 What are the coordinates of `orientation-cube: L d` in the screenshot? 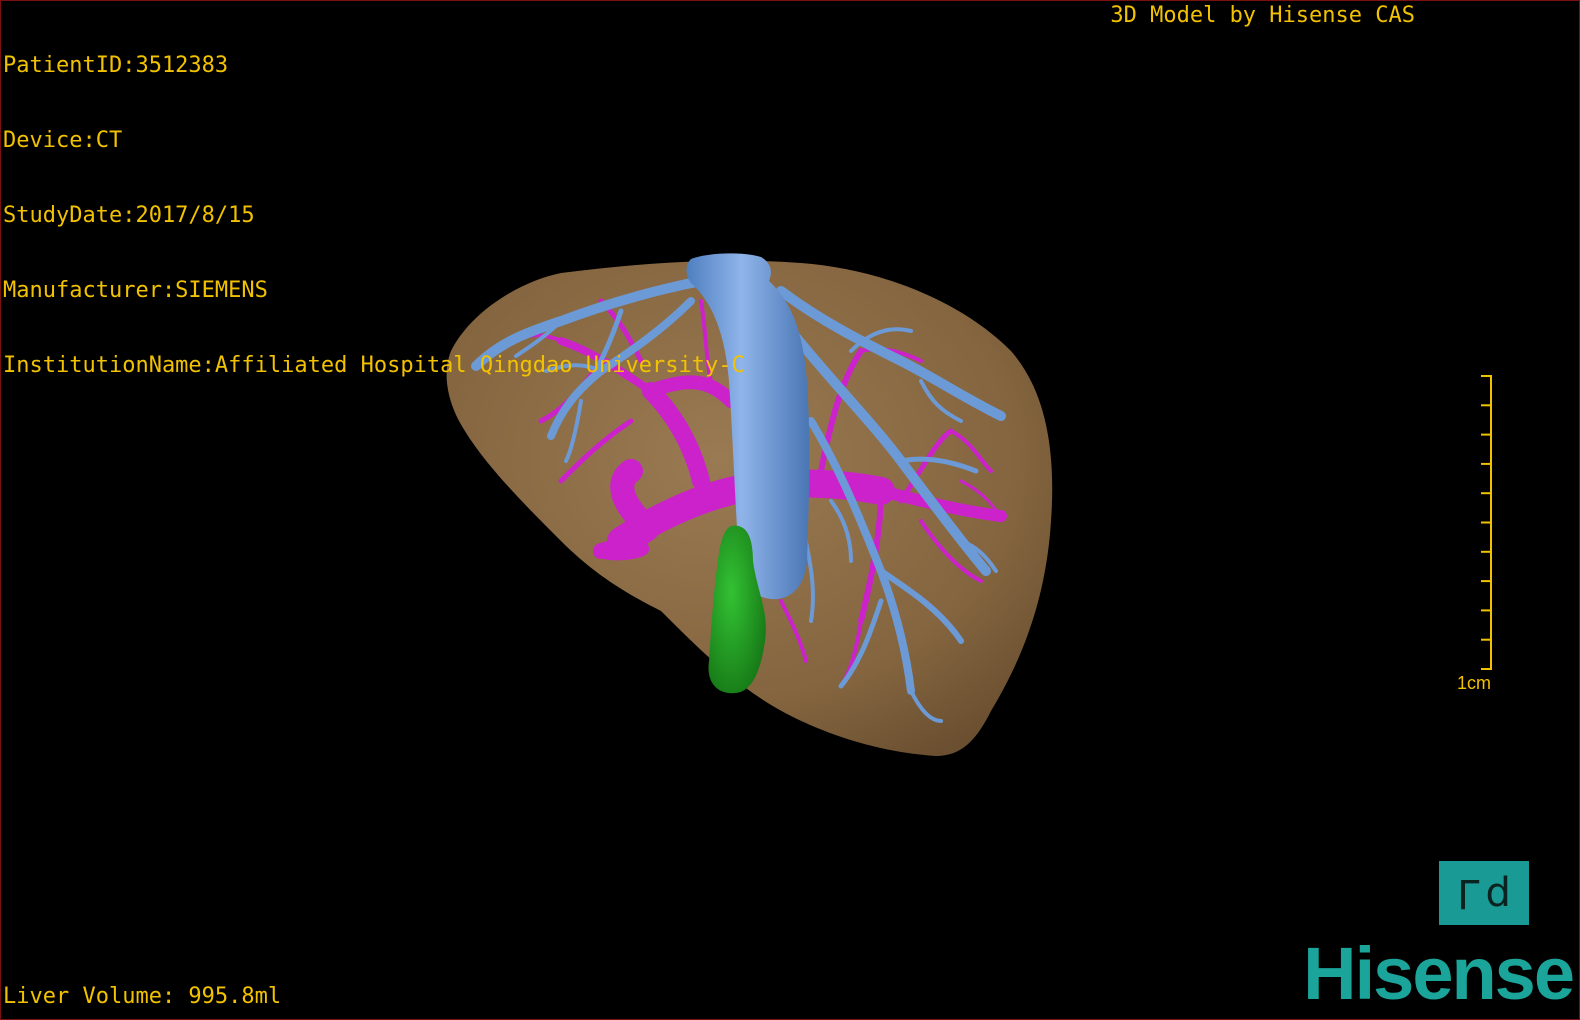 It's located at (1484, 893).